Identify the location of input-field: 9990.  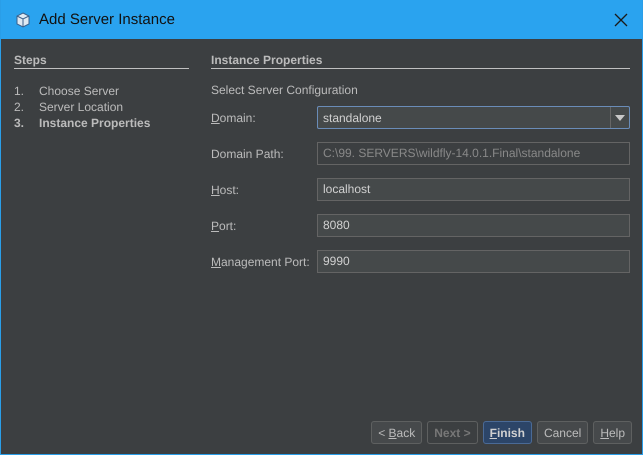
(473, 261).